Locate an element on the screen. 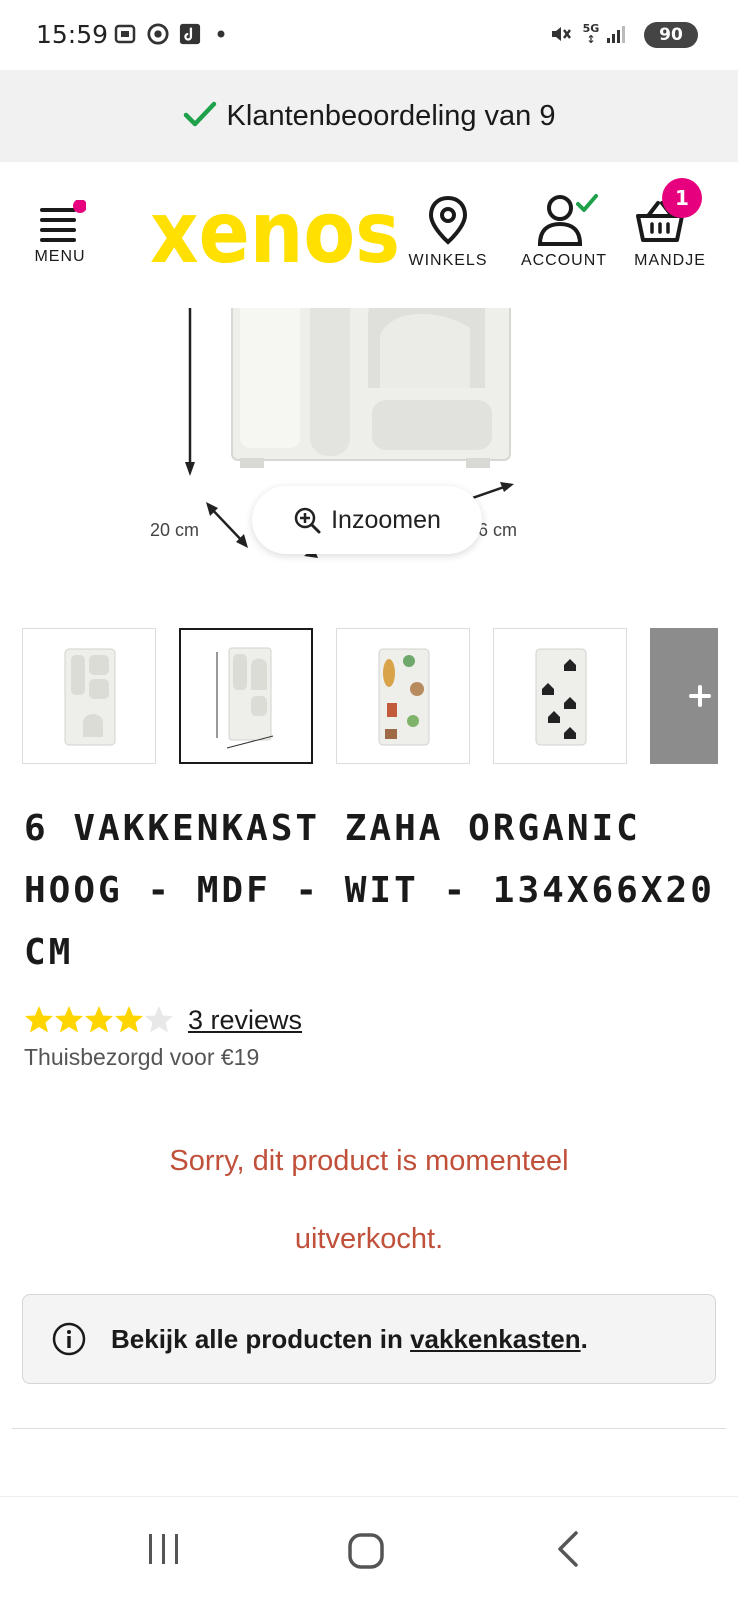 This screenshot has height=1601, width=738. site-header: MENU xenos WINKELS ACCOUNT 1 MANDJE is located at coordinates (369, 235).